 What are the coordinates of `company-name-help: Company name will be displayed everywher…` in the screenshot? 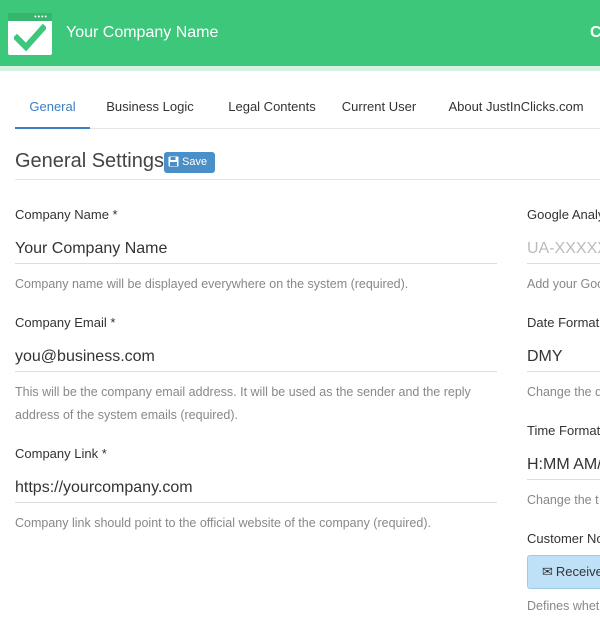 It's located at (212, 284).